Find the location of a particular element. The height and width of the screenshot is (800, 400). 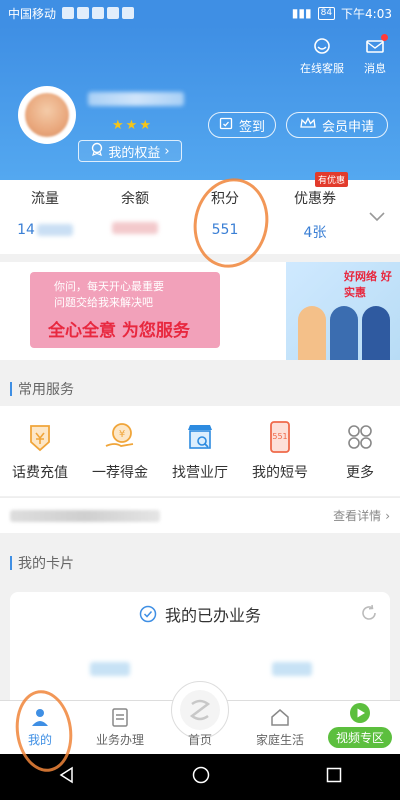

recents-icon is located at coordinates (334, 777).